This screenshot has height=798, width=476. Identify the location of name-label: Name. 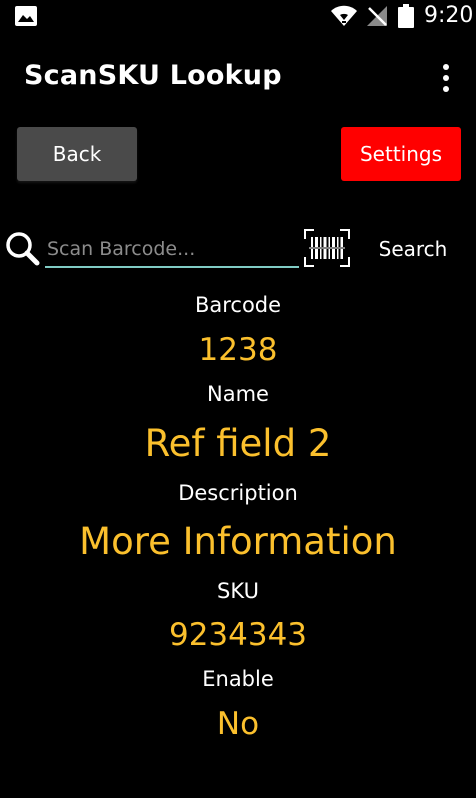
(238, 394).